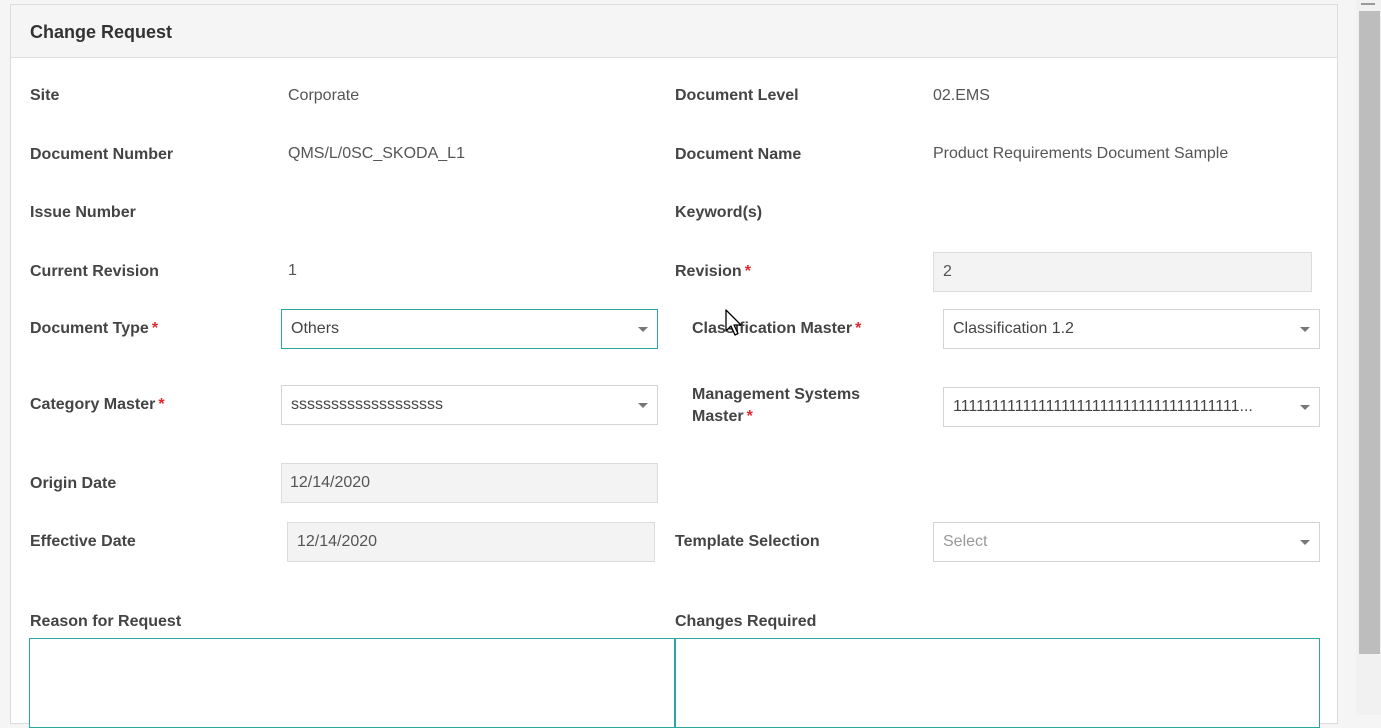 This screenshot has height=728, width=1381. What do you see at coordinates (83, 212) in the screenshot?
I see `issue-number-label: Issue Number` at bounding box center [83, 212].